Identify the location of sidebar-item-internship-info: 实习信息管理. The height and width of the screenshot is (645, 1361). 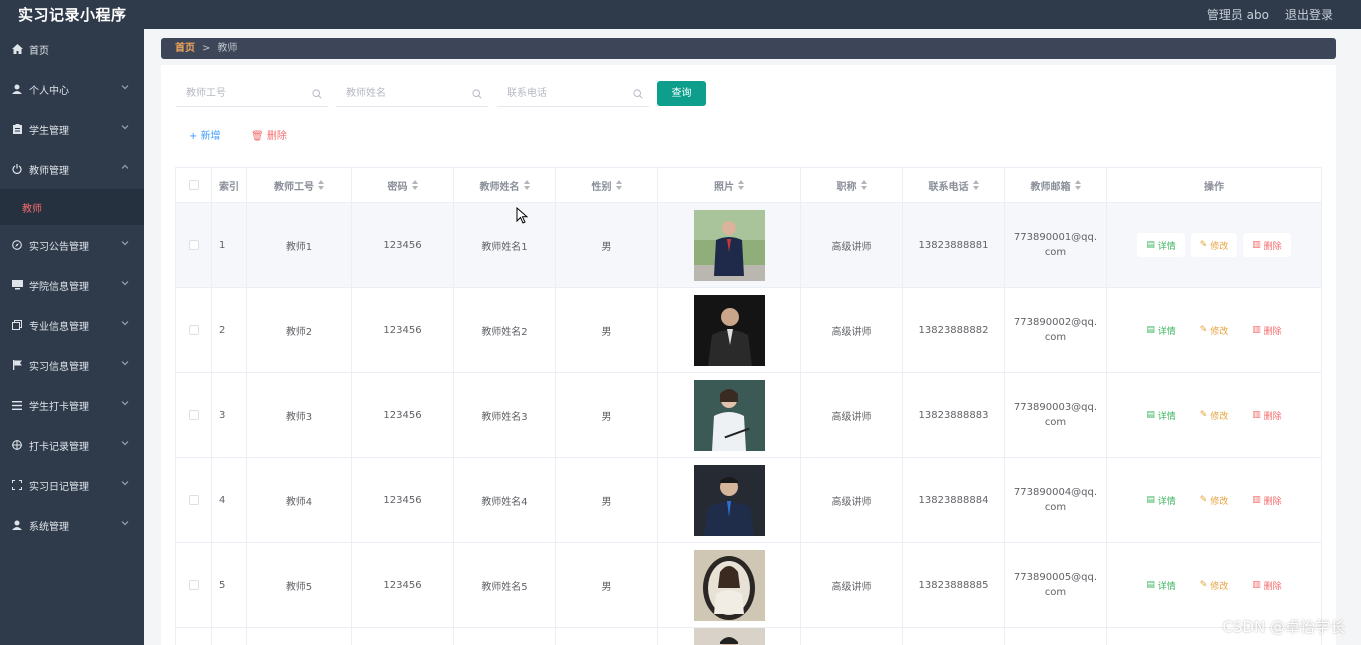
(72, 365).